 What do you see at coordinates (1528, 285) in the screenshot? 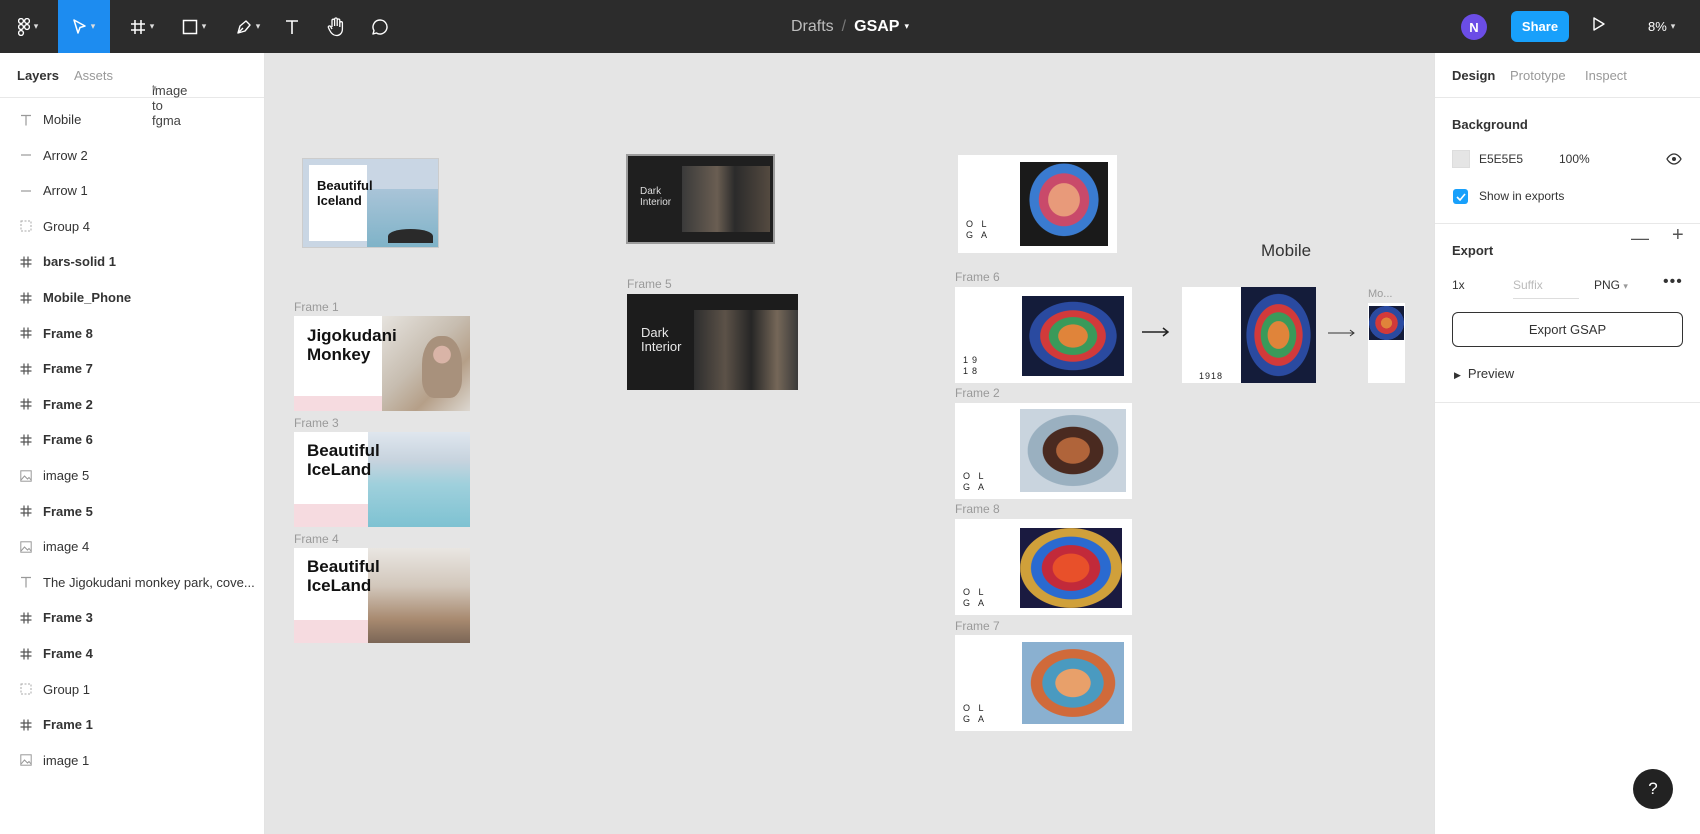
I see `export-suffix-input: Suffix` at bounding box center [1528, 285].